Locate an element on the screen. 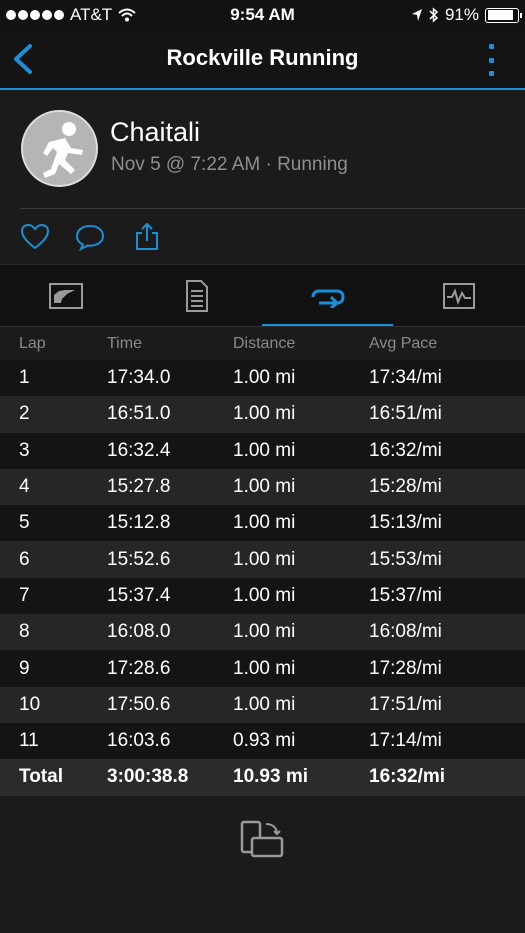  total-avg-pace: 16:32/mi is located at coordinates (407, 777).